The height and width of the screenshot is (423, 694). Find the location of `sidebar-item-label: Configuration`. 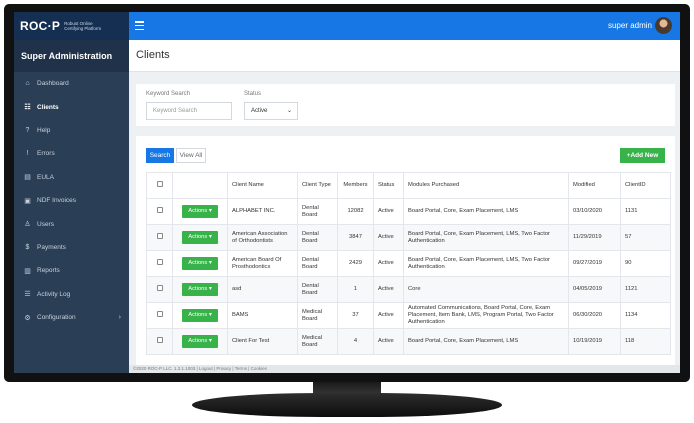

sidebar-item-label: Configuration is located at coordinates (56, 318).